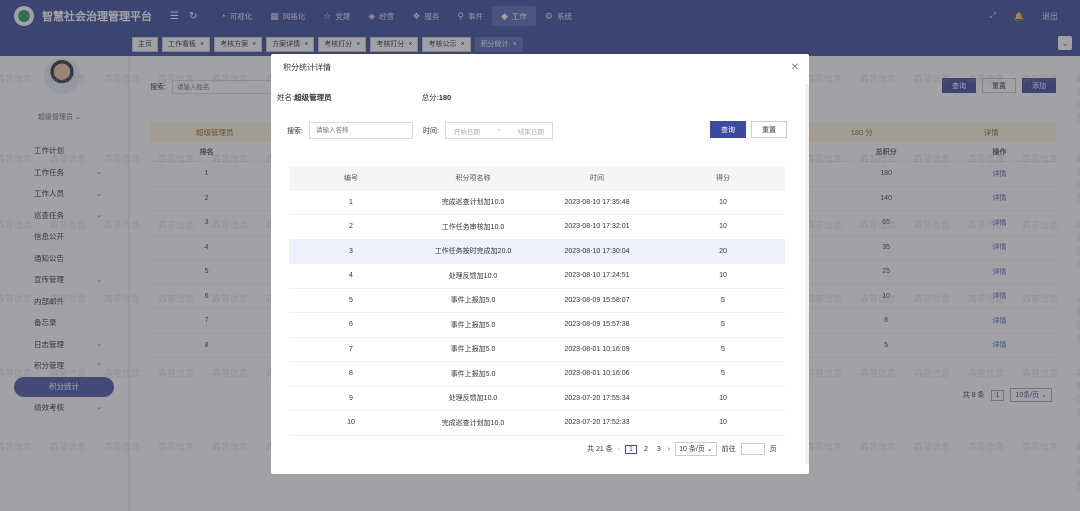  I want to click on dialog-query-button: 查询, so click(728, 129).